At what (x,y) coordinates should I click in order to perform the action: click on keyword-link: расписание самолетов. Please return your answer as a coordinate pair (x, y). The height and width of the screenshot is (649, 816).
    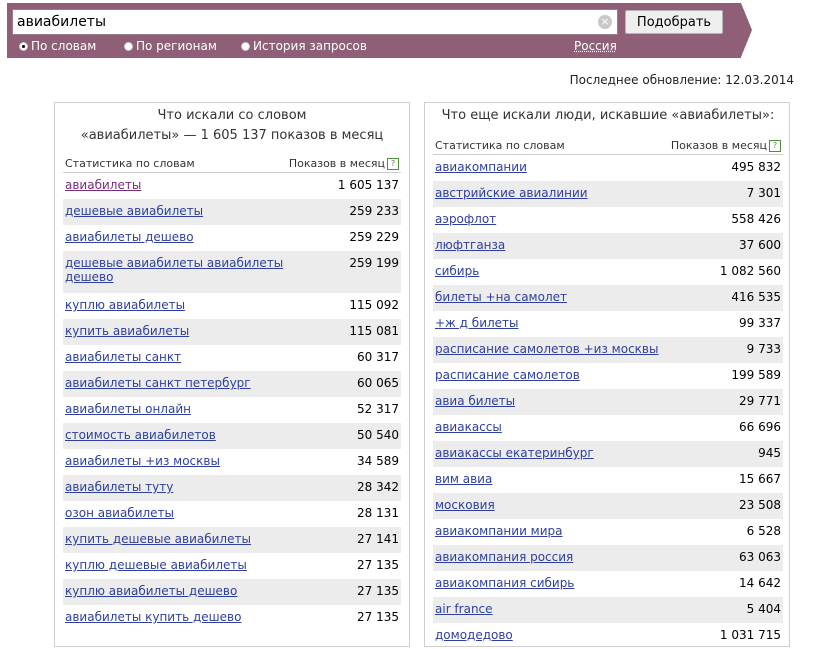
    Looking at the image, I should click on (507, 375).